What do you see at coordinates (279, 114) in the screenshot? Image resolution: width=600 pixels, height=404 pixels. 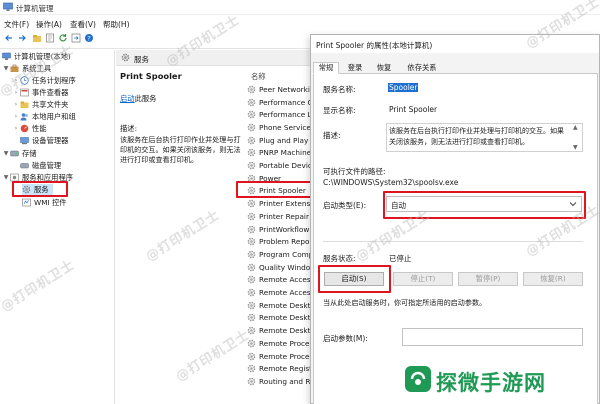 I see `service-row: Performance Logs` at bounding box center [279, 114].